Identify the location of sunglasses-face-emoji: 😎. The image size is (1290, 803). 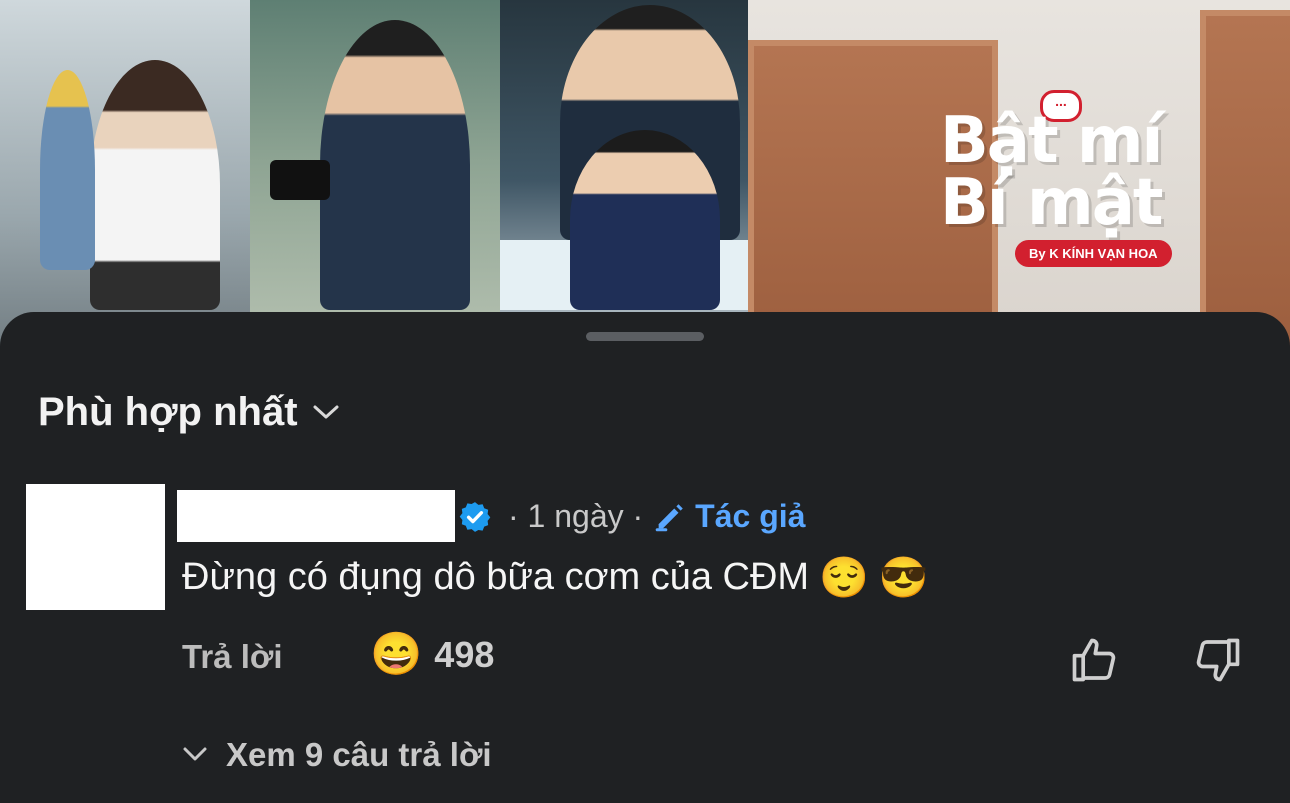
(903, 578).